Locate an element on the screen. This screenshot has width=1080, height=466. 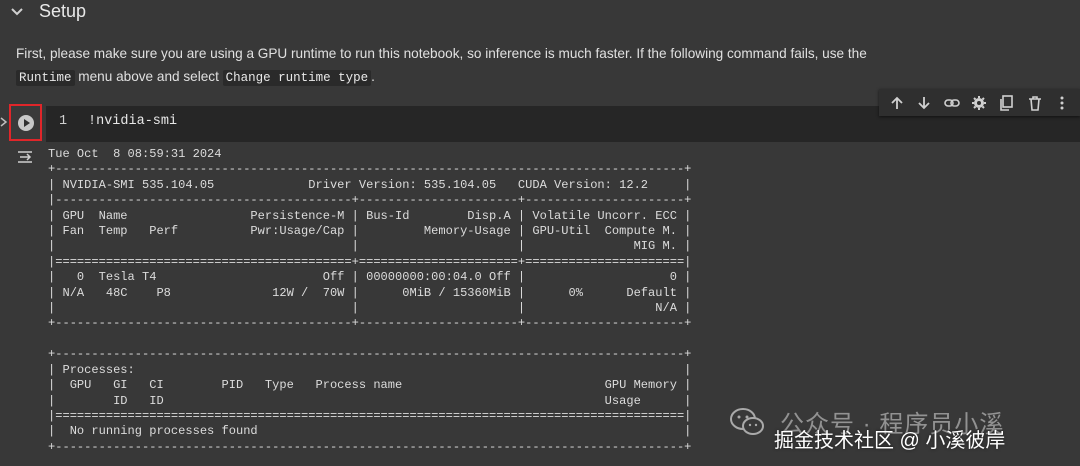
more-vert-icon is located at coordinates (1062, 103).